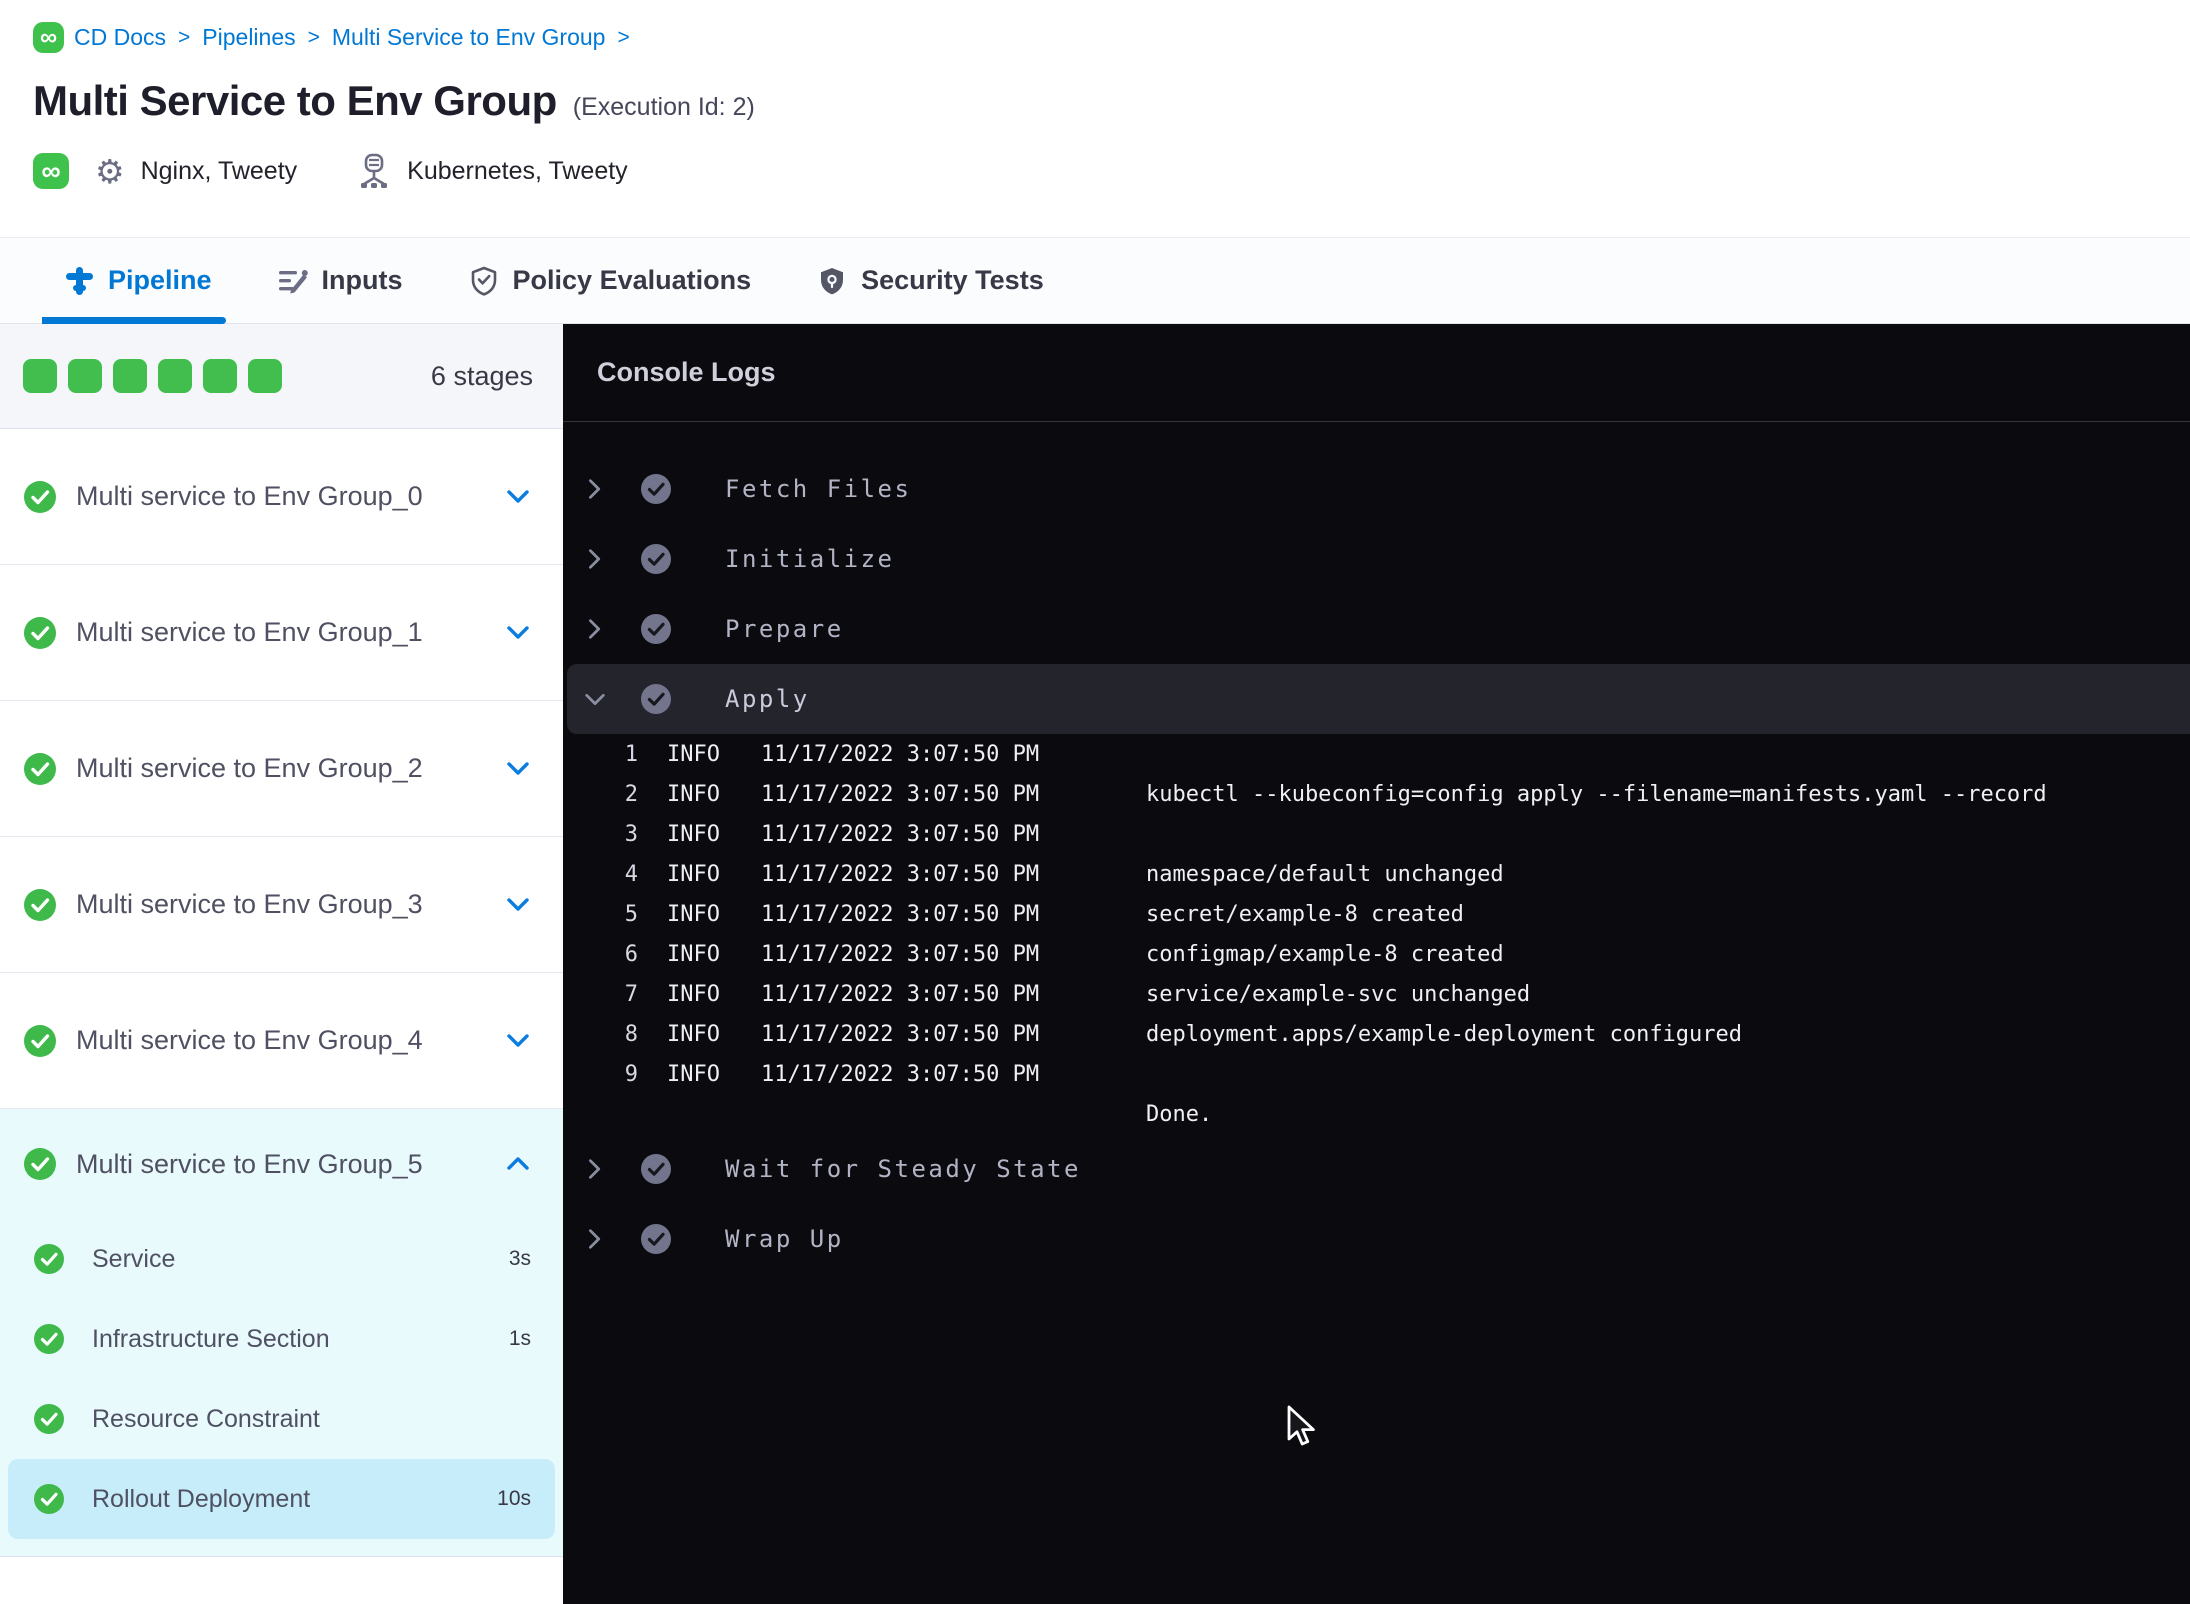 This screenshot has width=2190, height=1604. I want to click on services-gear-icon: ⚙︎, so click(110, 171).